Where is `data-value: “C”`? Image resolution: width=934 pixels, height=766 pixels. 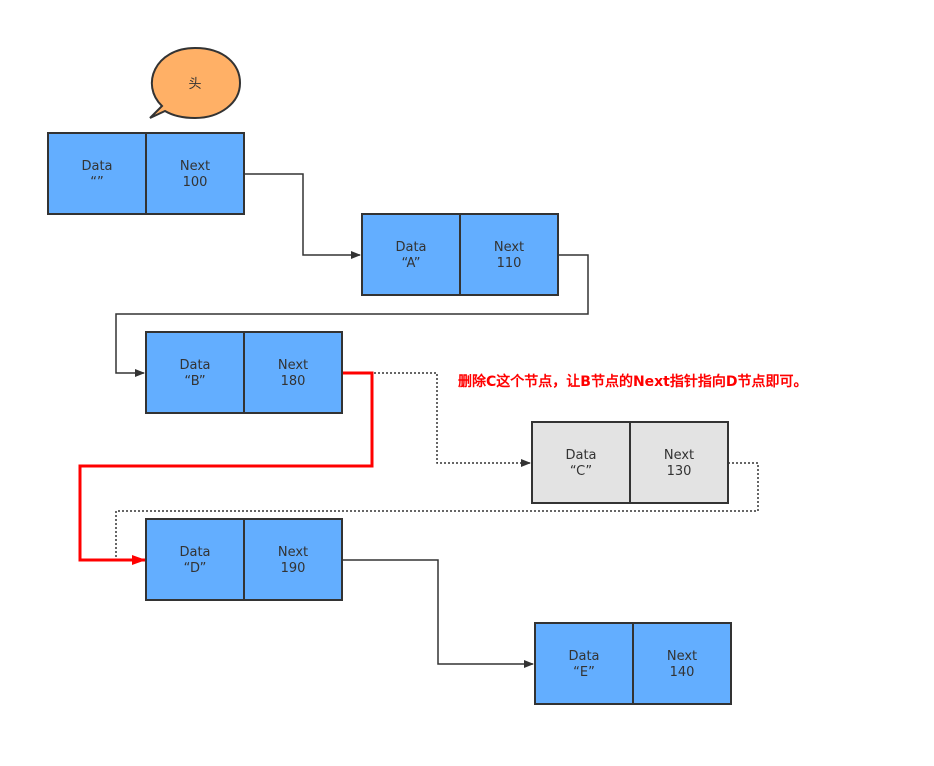 data-value: “C” is located at coordinates (581, 471).